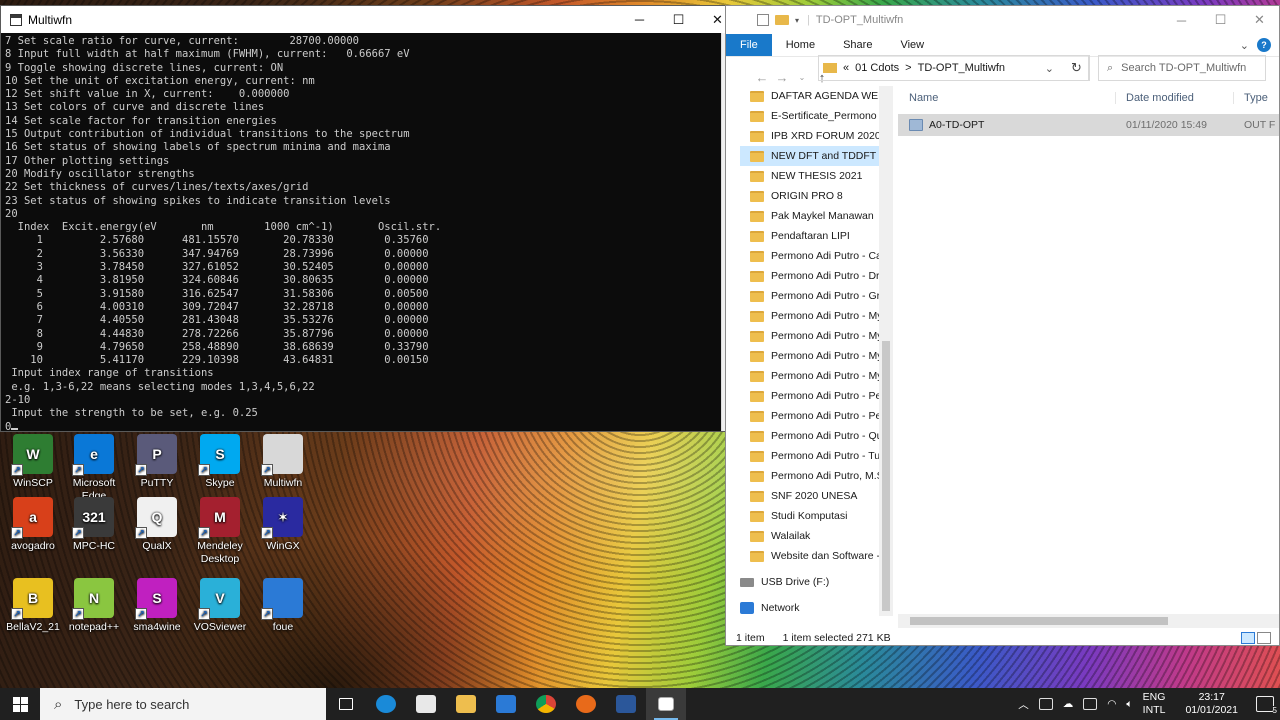  Describe the element at coordinates (1264, 45) in the screenshot. I see `help-icon: ?` at that location.